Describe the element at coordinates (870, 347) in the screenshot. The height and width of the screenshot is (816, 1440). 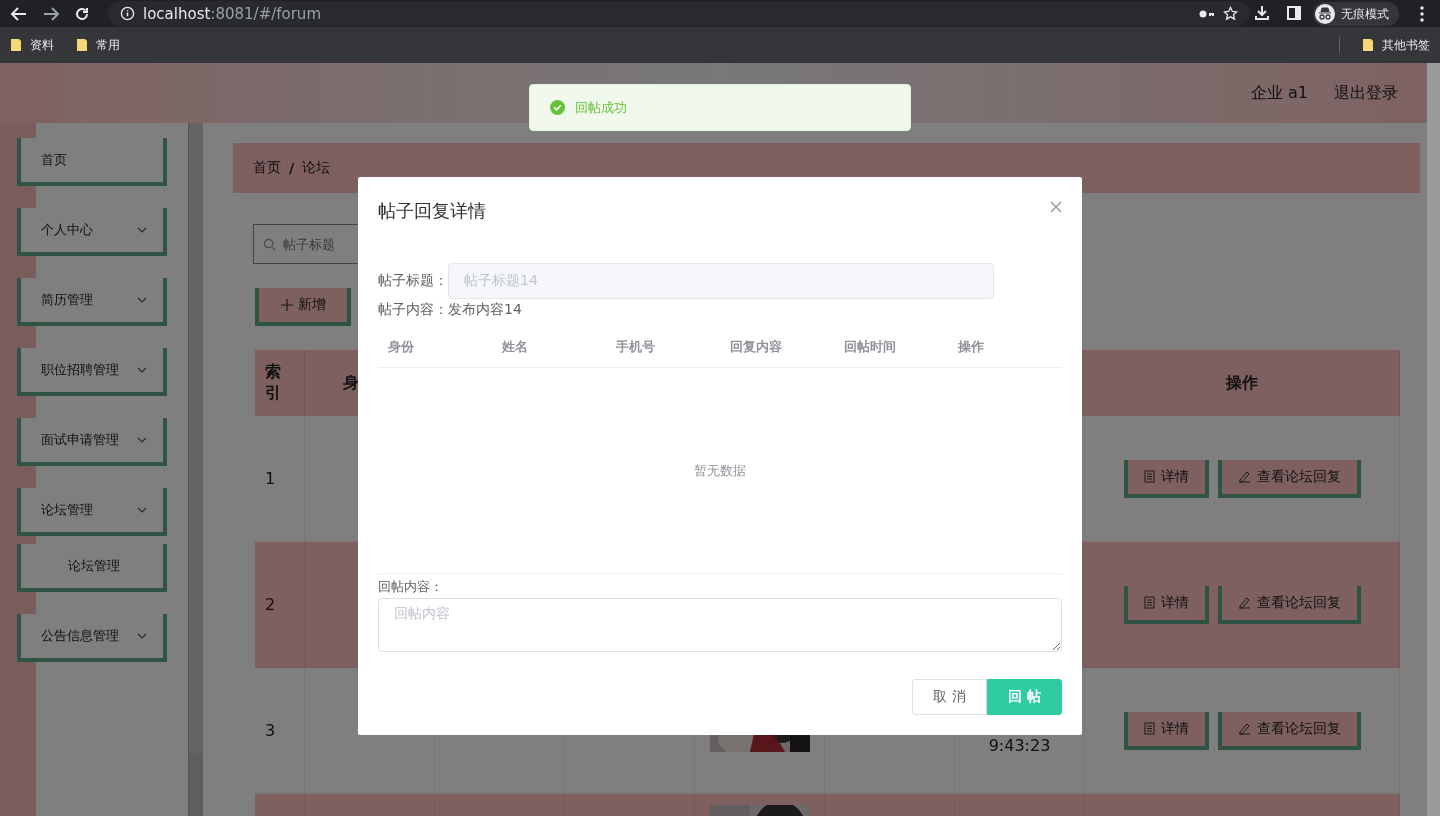
I see `column-header: 回帖时间` at that location.